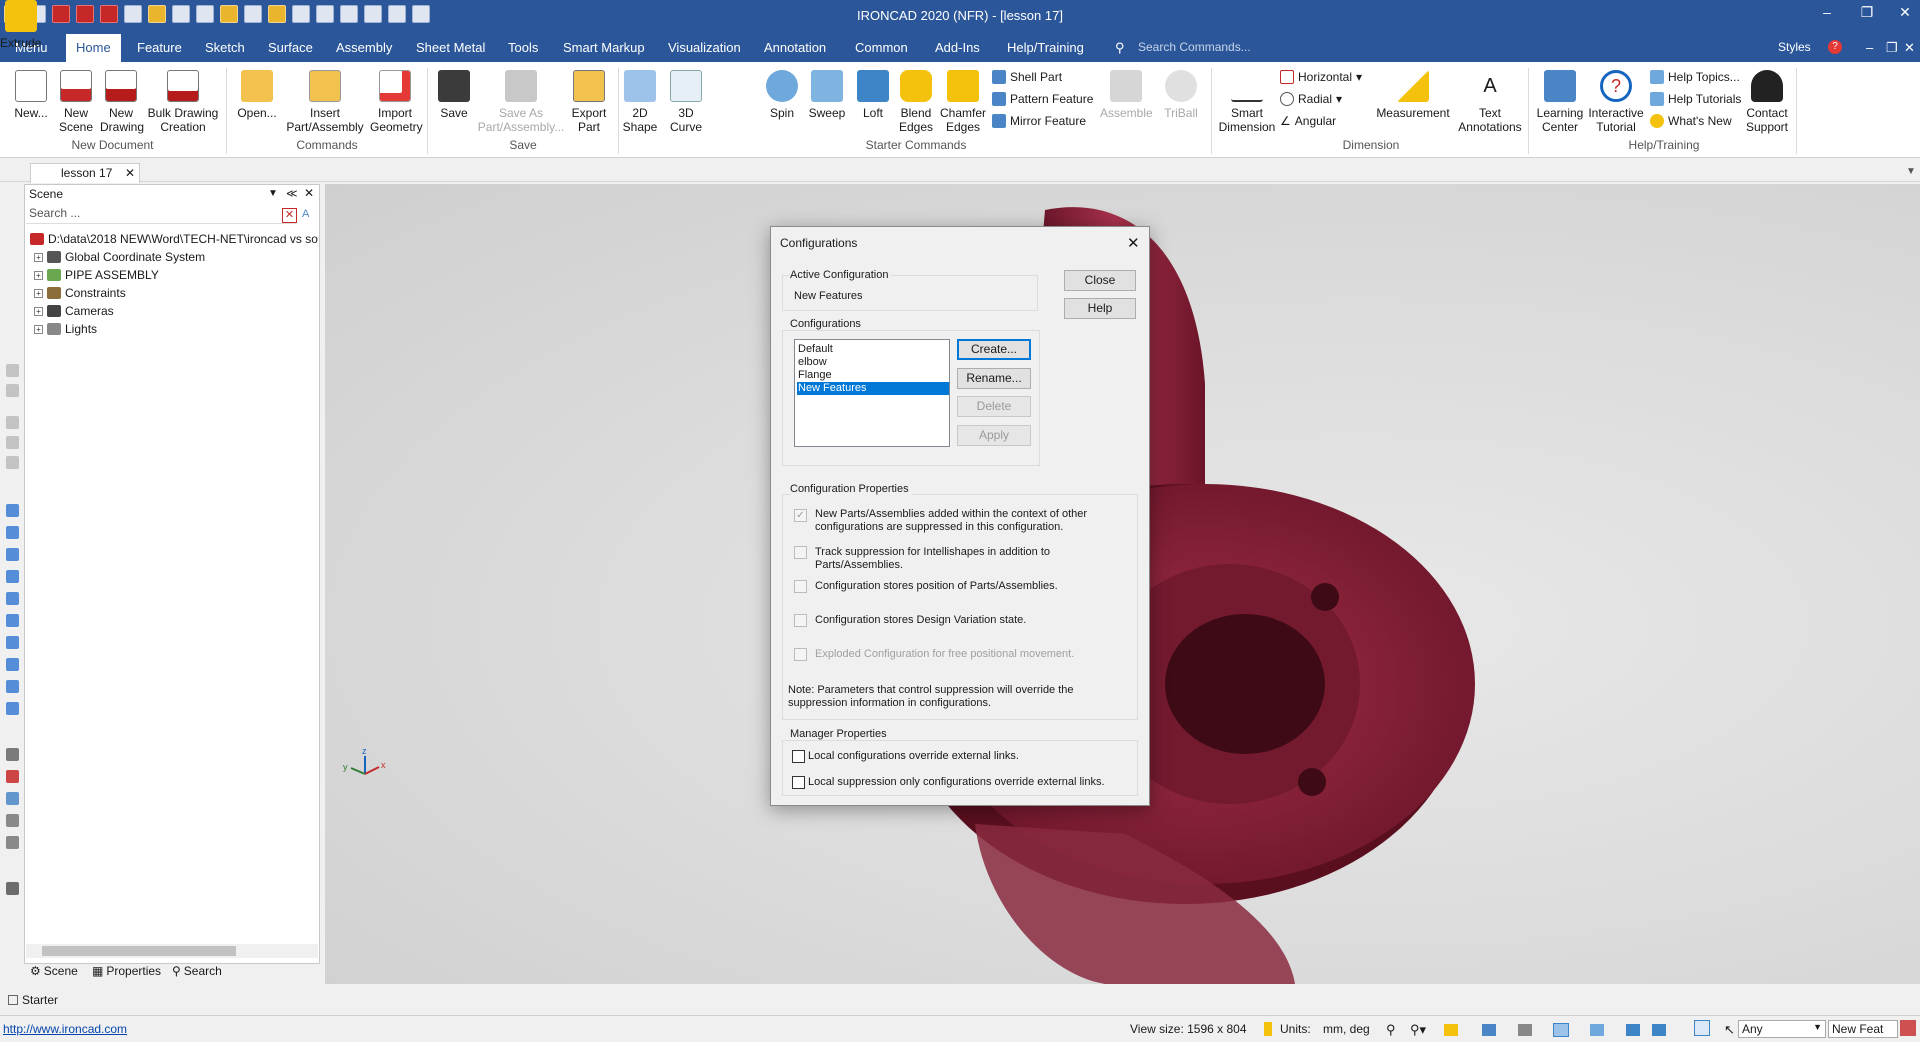 The image size is (1920, 1042). What do you see at coordinates (800, 515) in the screenshot?
I see `checkbox-suppress-new: ✓` at bounding box center [800, 515].